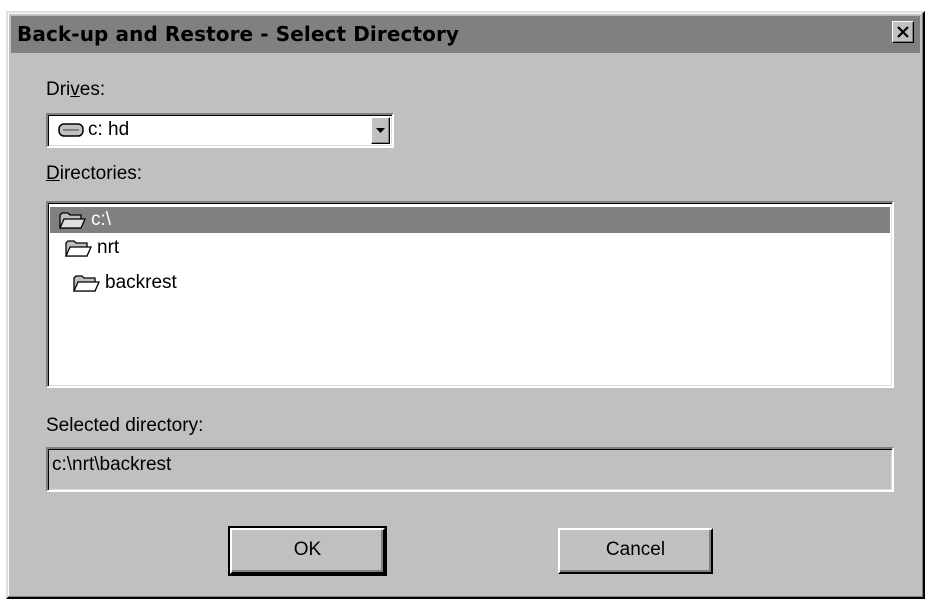 The width and height of the screenshot is (931, 606). Describe the element at coordinates (124, 283) in the screenshot. I see `directory-item-backrest: backrest` at that location.